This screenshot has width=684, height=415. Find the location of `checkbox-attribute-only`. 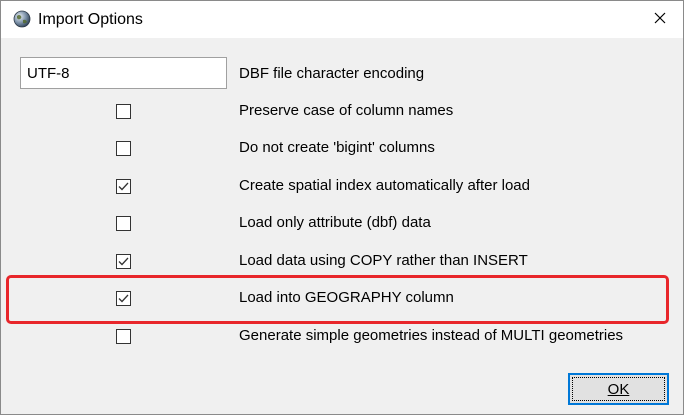

checkbox-attribute-only is located at coordinates (123, 223).